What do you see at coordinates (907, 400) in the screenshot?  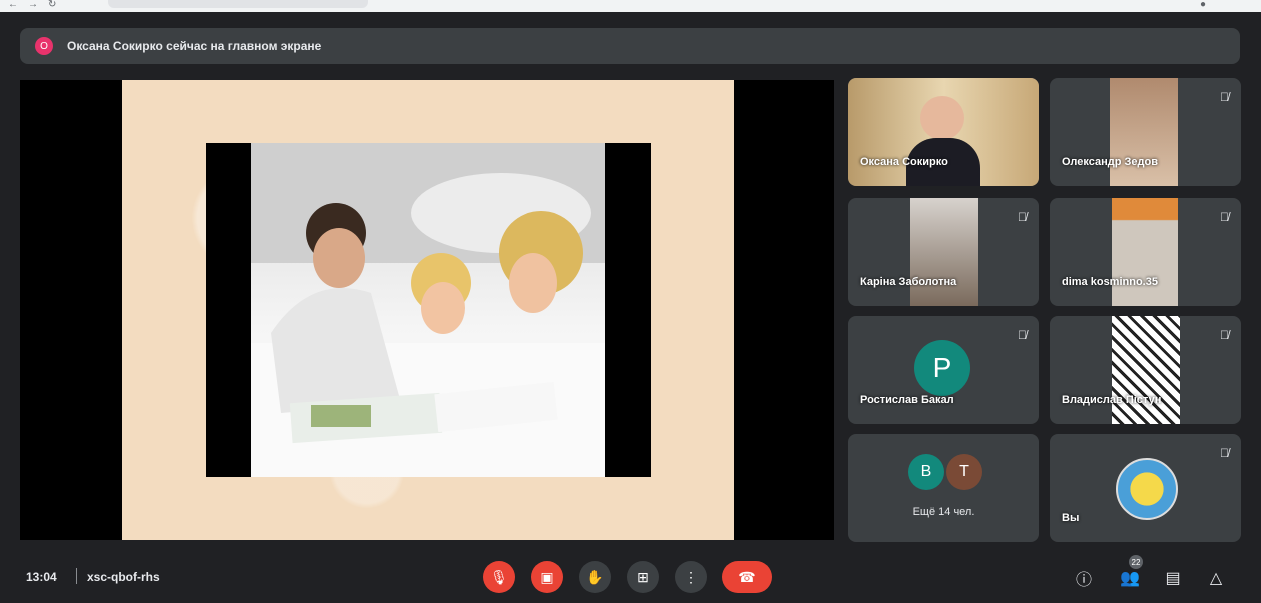 I see `participant-name: Ростислав Бакал` at bounding box center [907, 400].